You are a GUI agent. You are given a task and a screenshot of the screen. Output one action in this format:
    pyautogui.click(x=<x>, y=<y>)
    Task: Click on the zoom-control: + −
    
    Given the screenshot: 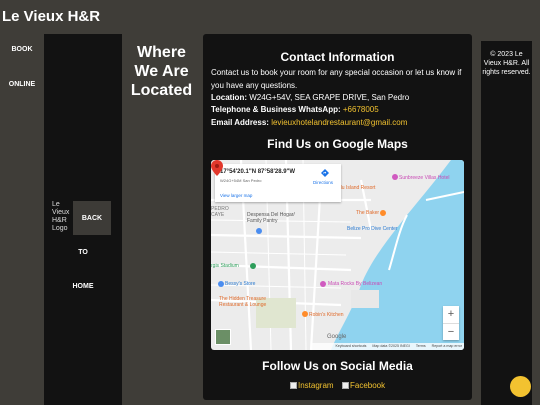 What is the action you would take?
    pyautogui.click(x=451, y=323)
    